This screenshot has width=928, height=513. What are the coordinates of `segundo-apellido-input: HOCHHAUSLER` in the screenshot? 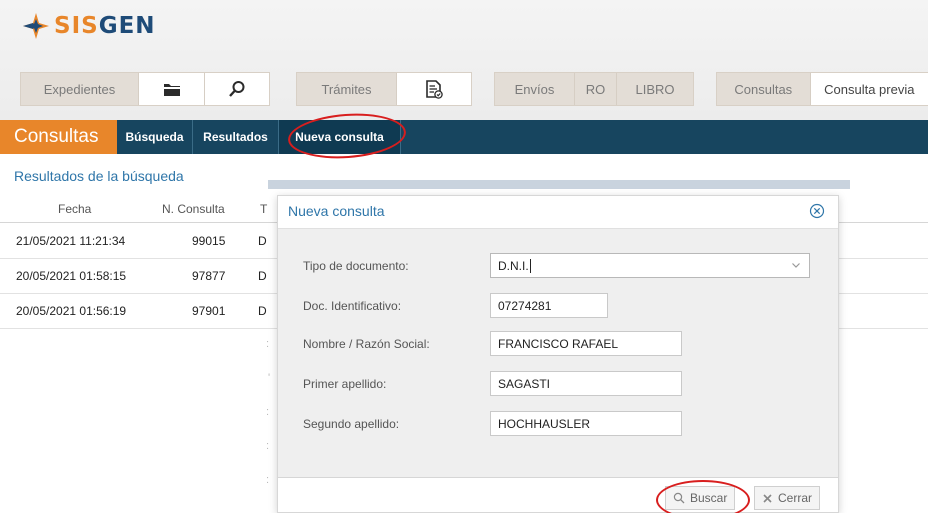 It's located at (586, 423).